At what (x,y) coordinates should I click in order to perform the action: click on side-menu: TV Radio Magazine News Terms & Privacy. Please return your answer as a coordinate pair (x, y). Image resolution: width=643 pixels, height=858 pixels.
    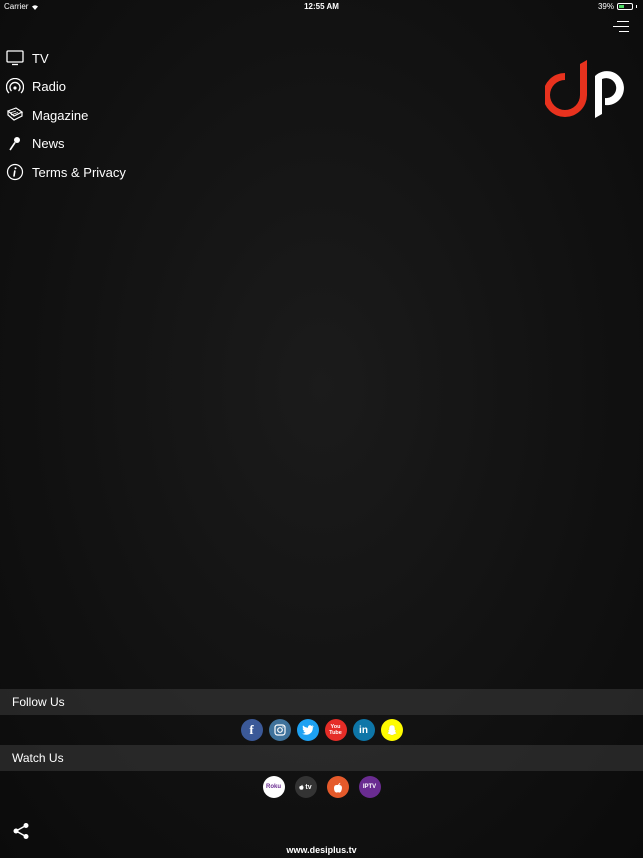
    Looking at the image, I should click on (66, 115).